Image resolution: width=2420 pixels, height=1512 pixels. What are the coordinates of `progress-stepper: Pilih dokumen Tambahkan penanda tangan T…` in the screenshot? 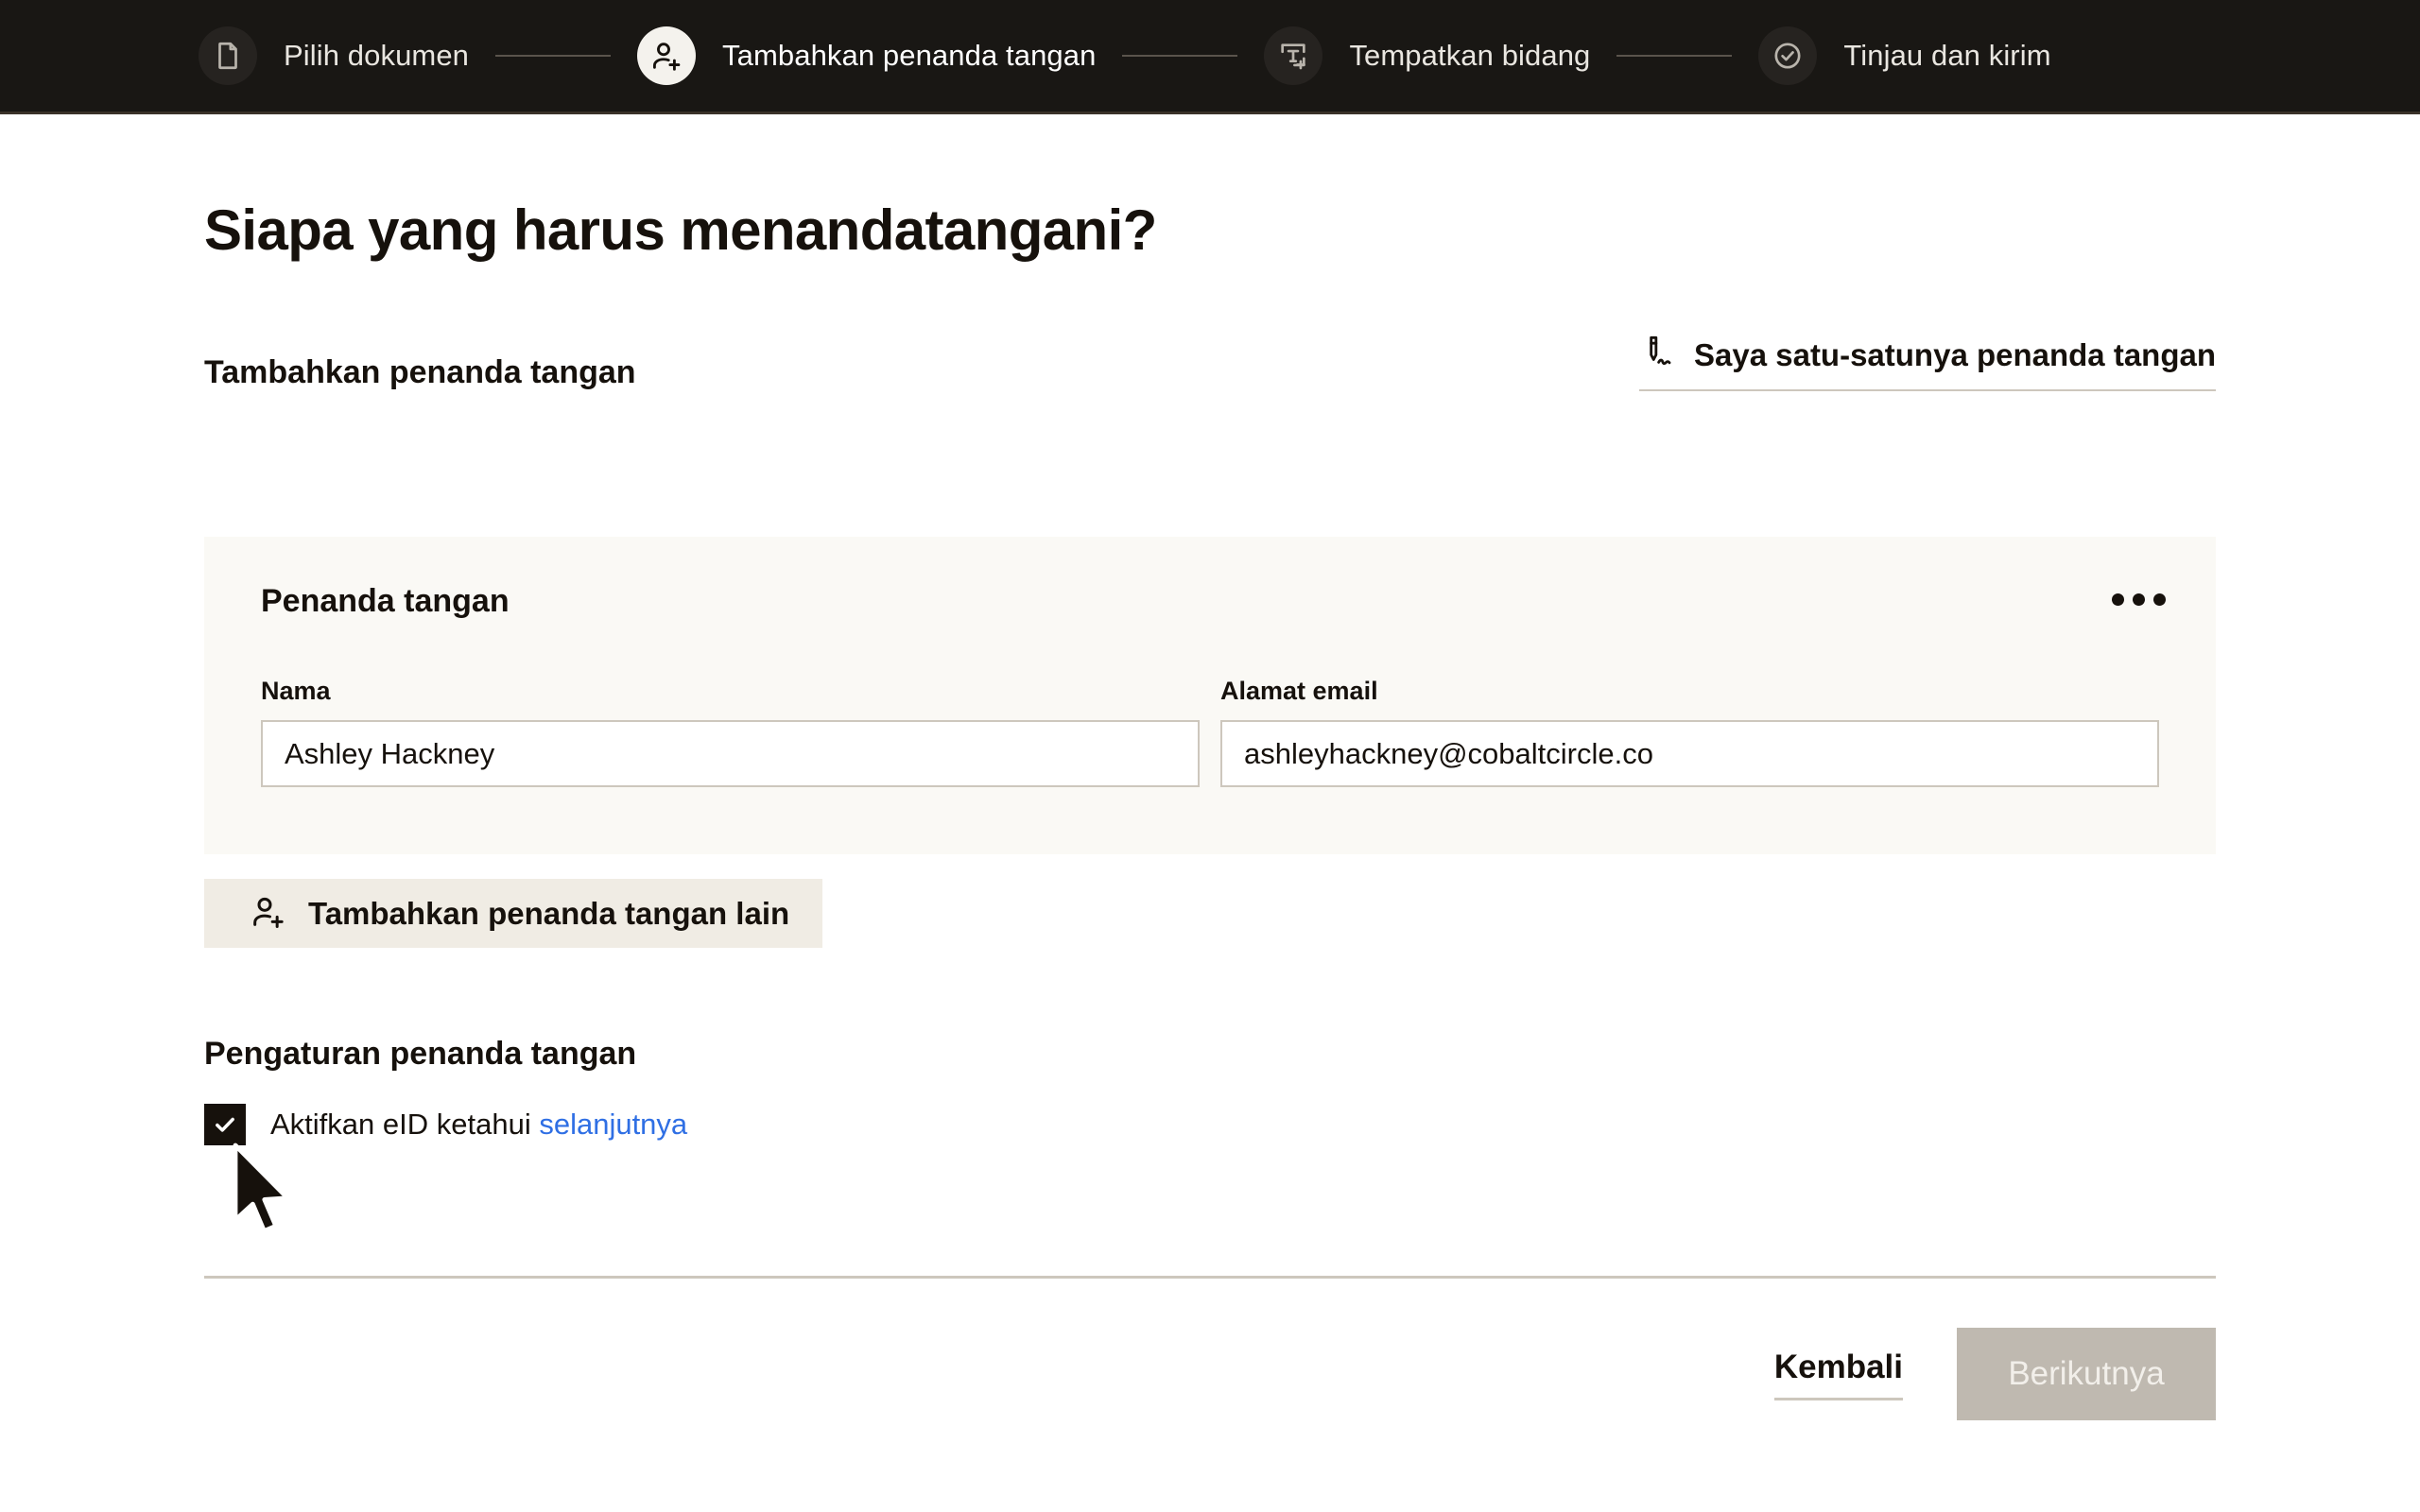 It's located at (1210, 57).